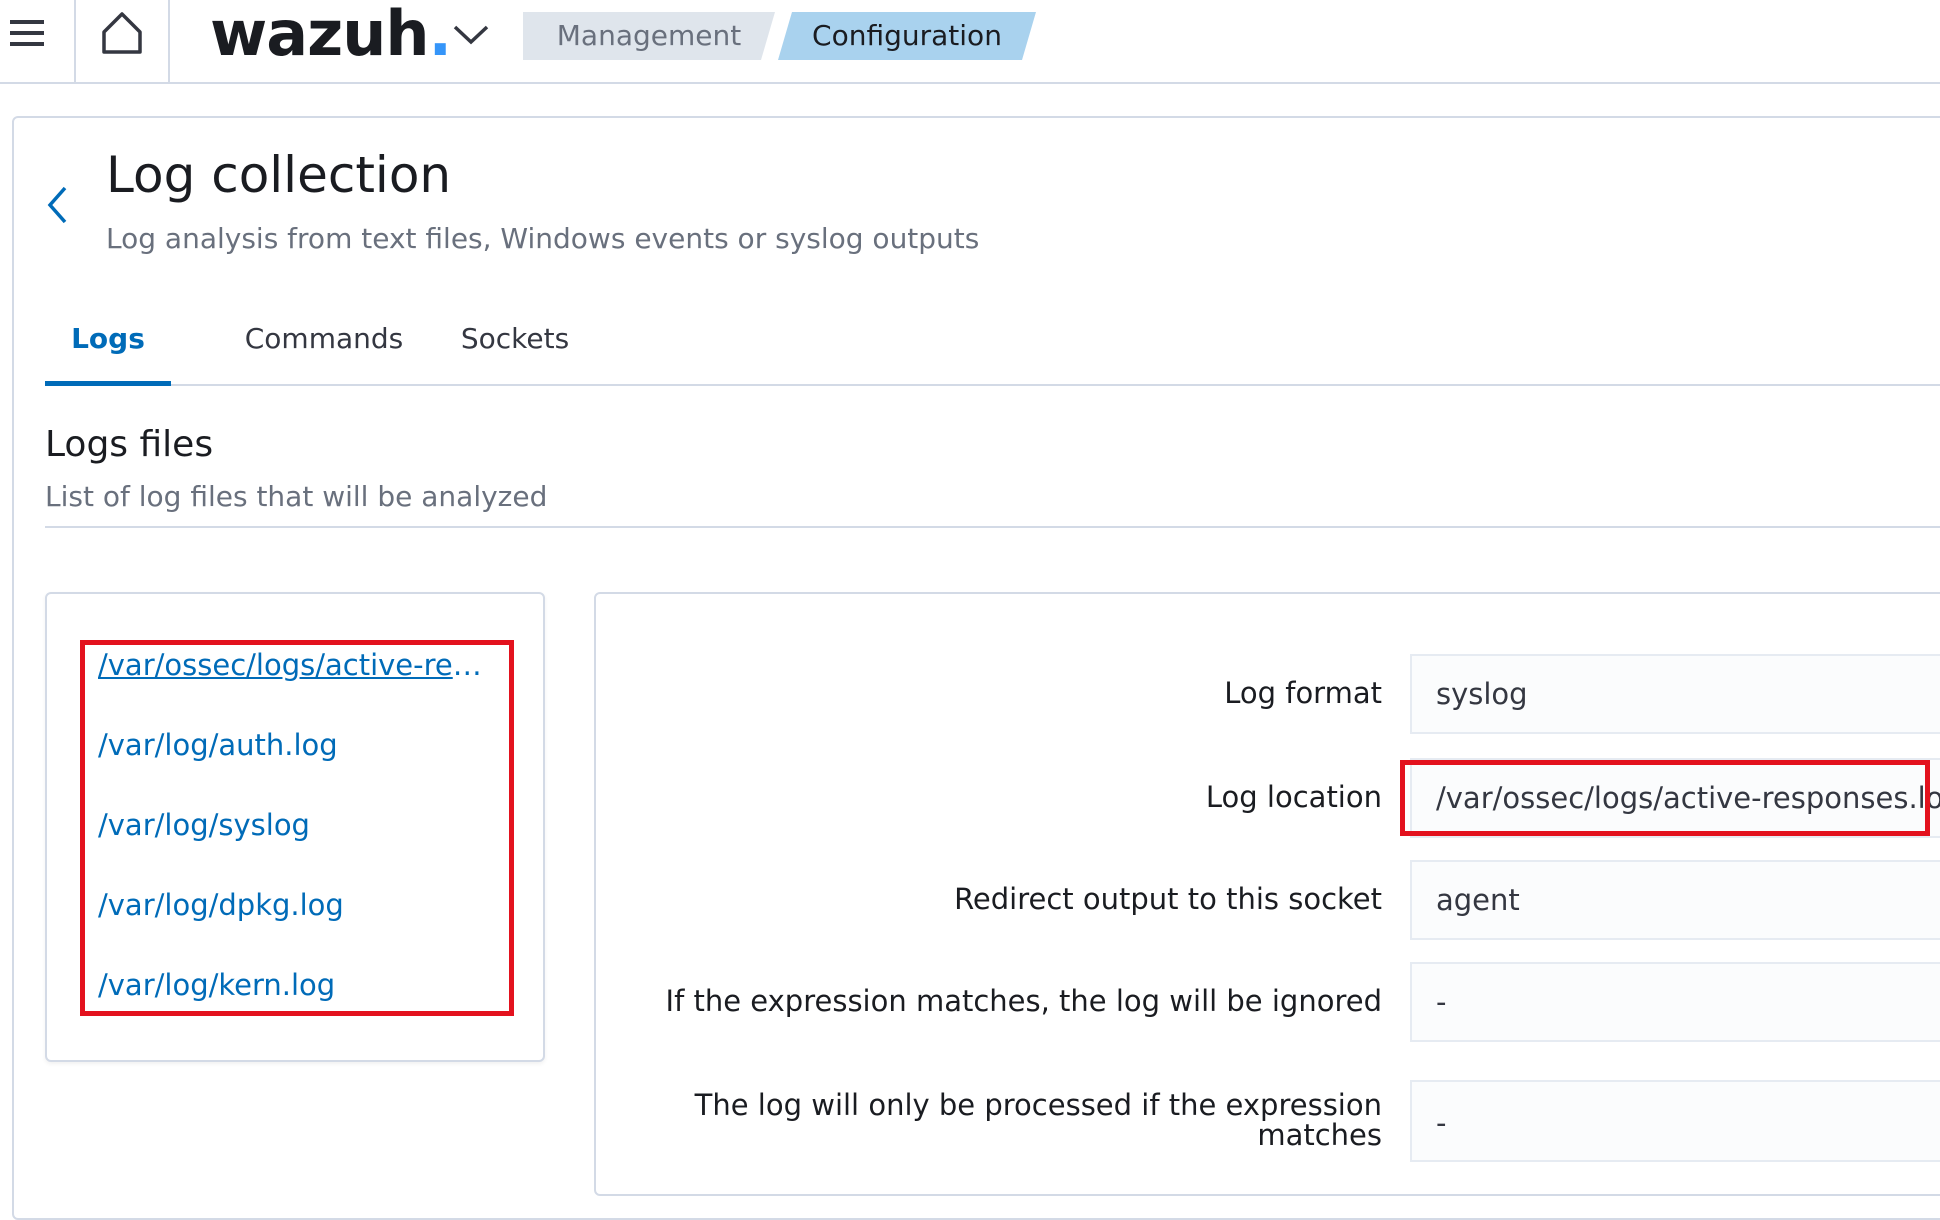 The image size is (1940, 1220). What do you see at coordinates (27, 33) in the screenshot?
I see `menu-icon` at bounding box center [27, 33].